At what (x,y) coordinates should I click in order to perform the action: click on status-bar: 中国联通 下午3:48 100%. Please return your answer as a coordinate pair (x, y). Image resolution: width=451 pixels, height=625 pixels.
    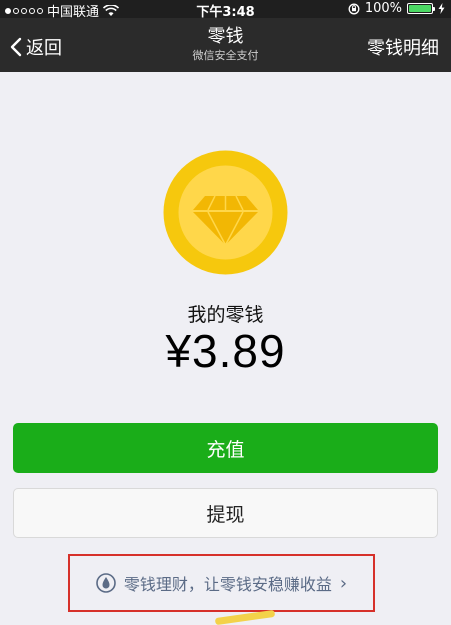
    Looking at the image, I should click on (225, 10).